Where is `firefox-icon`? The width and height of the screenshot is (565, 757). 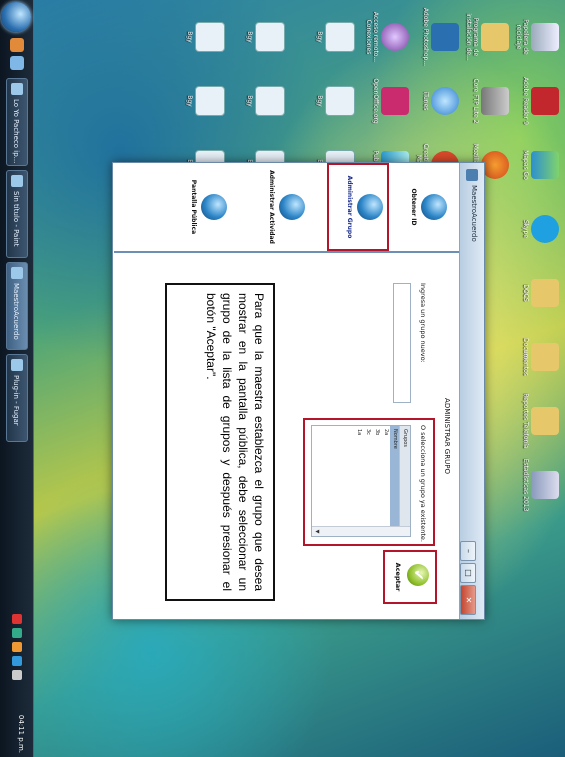 firefox-icon is located at coordinates (495, 165).